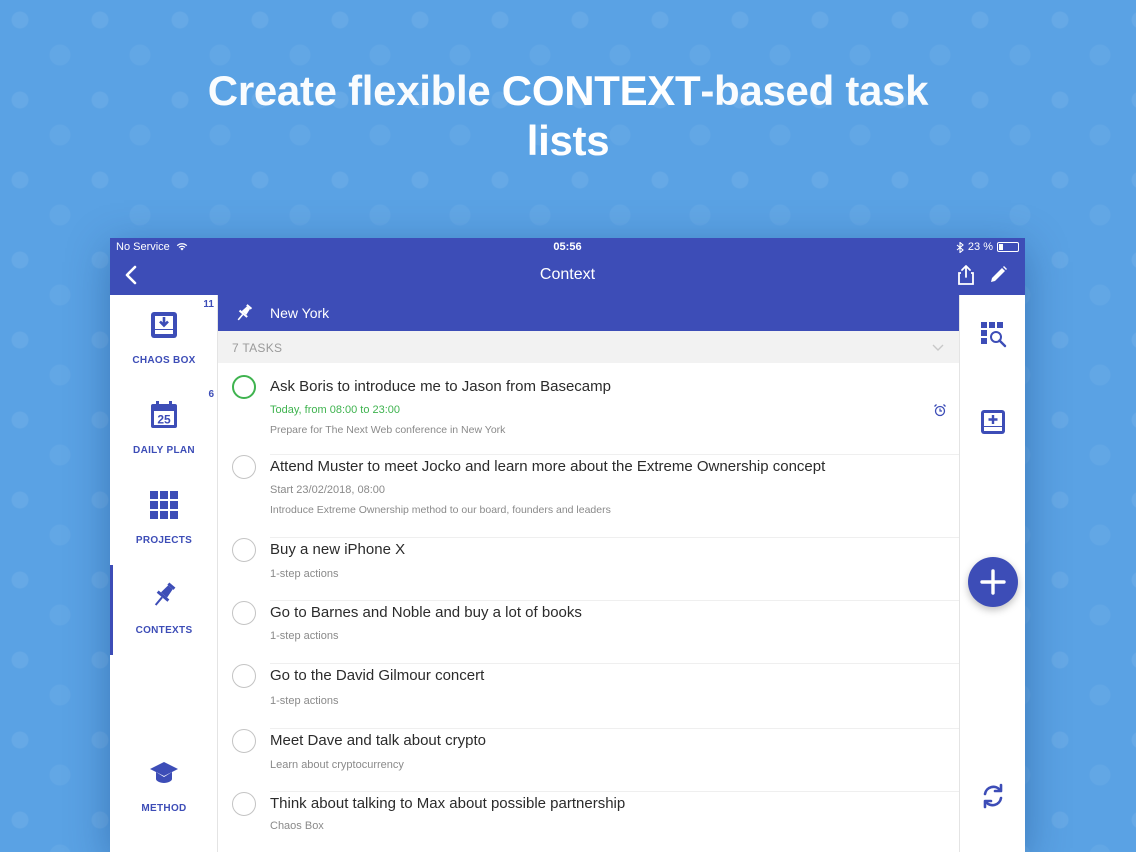 The width and height of the screenshot is (1136, 852). I want to click on battery-status: 23 %, so click(987, 247).